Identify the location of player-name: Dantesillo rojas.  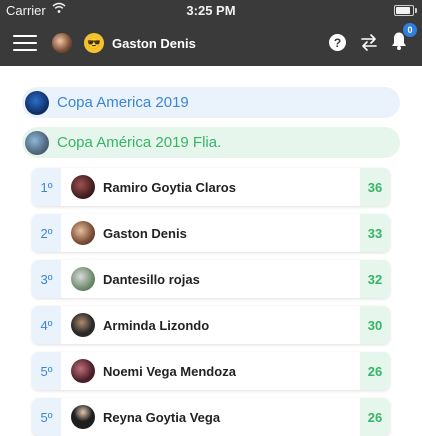
(151, 279).